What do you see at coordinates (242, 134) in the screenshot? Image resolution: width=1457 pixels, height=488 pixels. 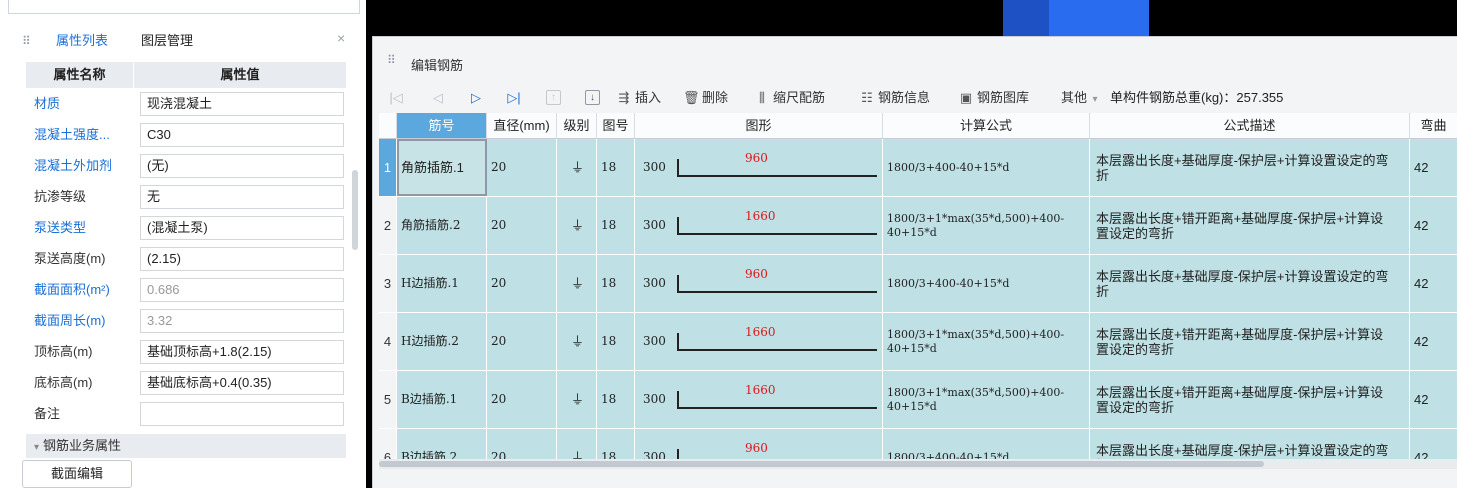 I see `property-value-field: C30` at bounding box center [242, 134].